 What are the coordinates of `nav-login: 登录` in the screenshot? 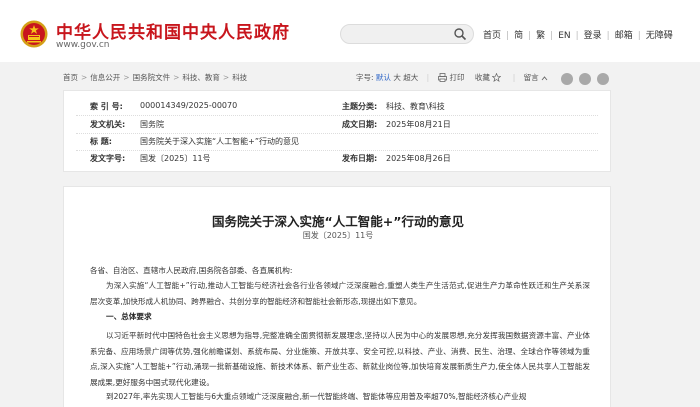 It's located at (593, 36).